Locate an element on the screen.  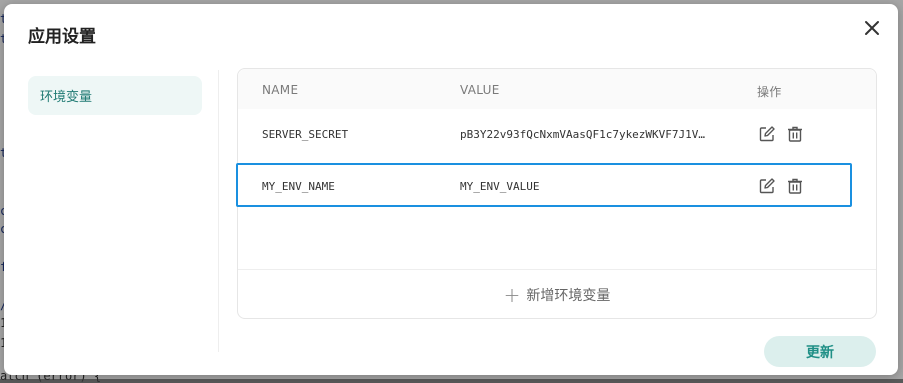
update-button: 更新 is located at coordinates (820, 351).